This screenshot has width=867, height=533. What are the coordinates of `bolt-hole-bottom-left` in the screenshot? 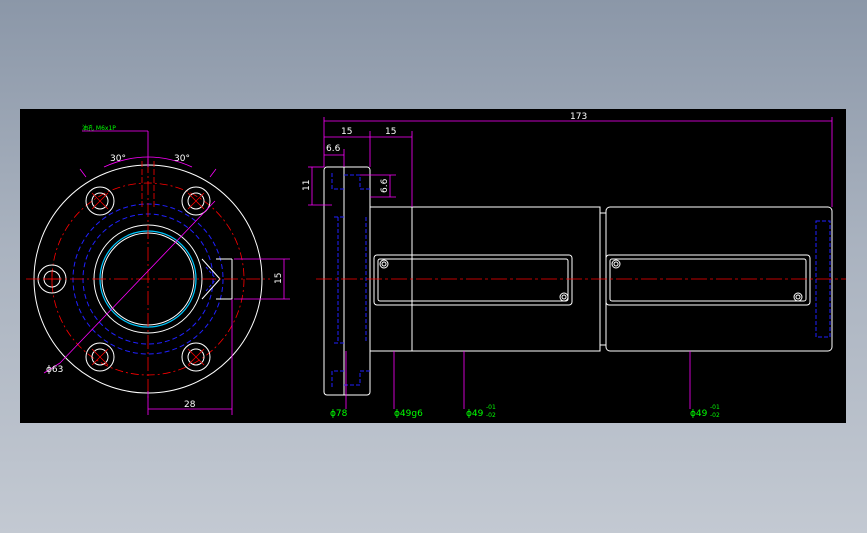 It's located at (100, 357).